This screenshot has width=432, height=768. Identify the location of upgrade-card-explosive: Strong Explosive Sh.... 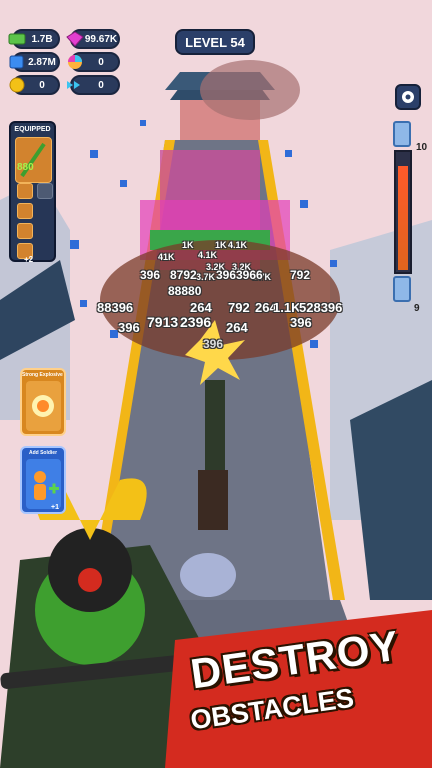
(43, 402).